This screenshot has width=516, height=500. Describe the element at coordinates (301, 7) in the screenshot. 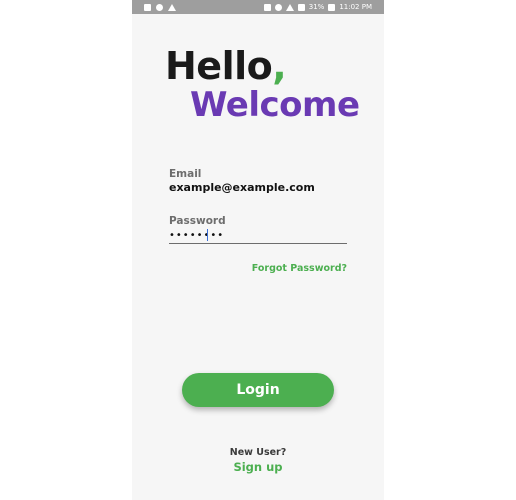

I see `signal-icon` at that location.